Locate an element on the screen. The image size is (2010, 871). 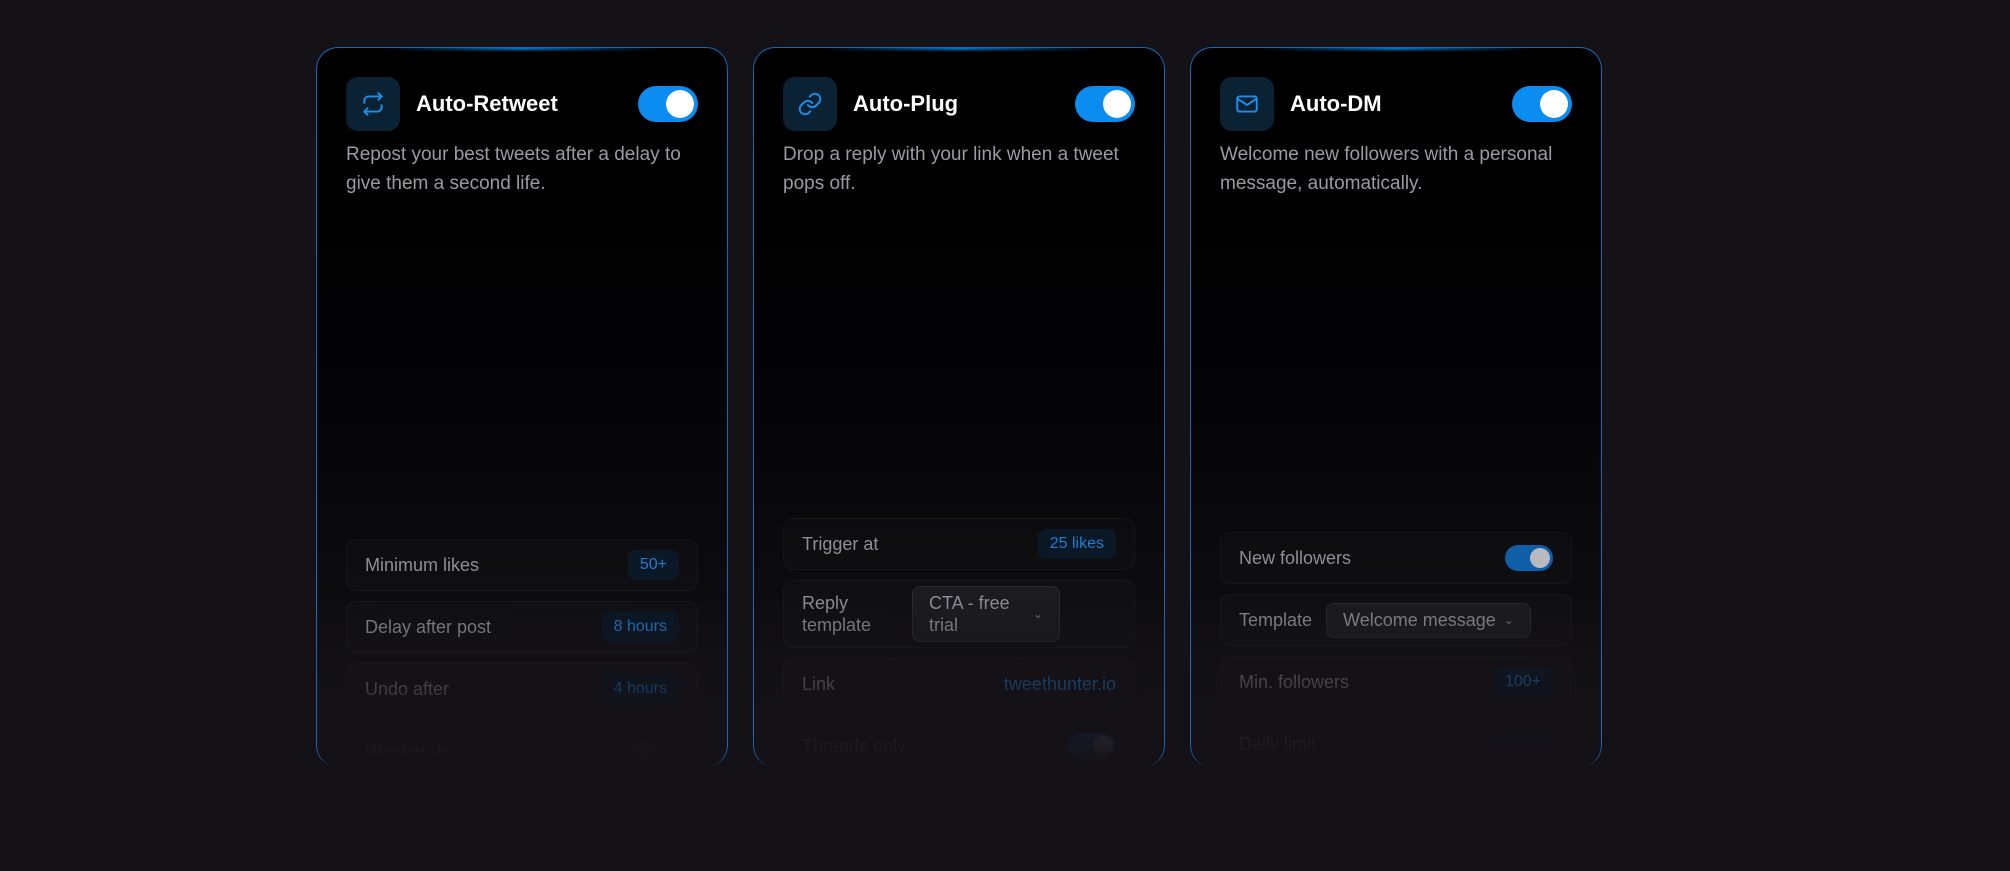
weekends-toggle is located at coordinates (655, 751).